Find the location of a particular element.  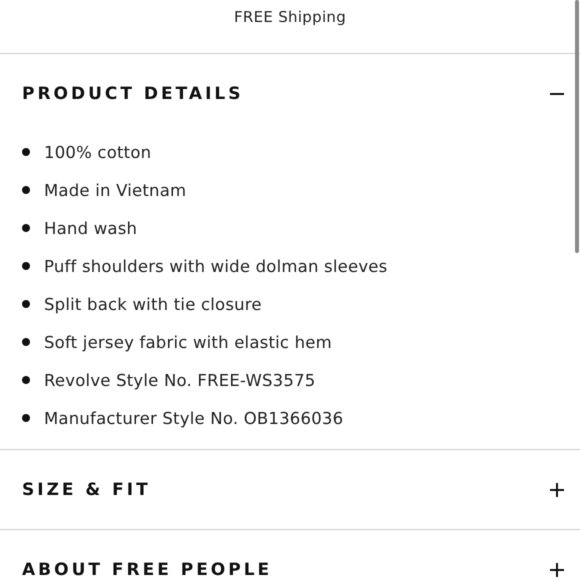

detail-text: Revolve Style No. FREE-WS3575 is located at coordinates (180, 380).